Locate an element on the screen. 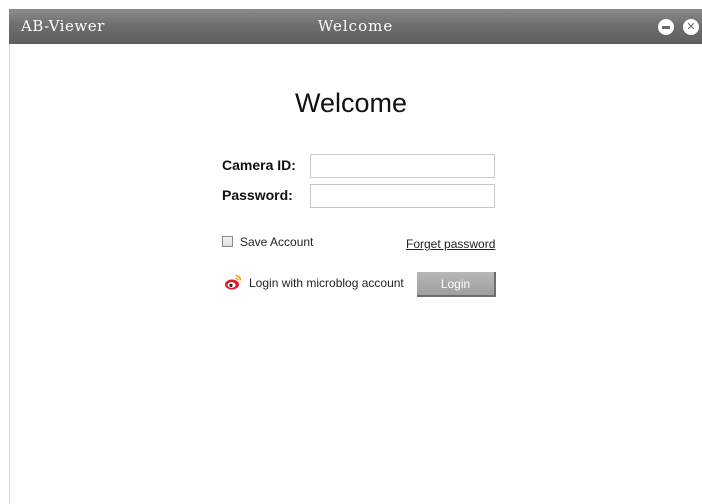 The image size is (702, 504). camera-id-input is located at coordinates (402, 166).